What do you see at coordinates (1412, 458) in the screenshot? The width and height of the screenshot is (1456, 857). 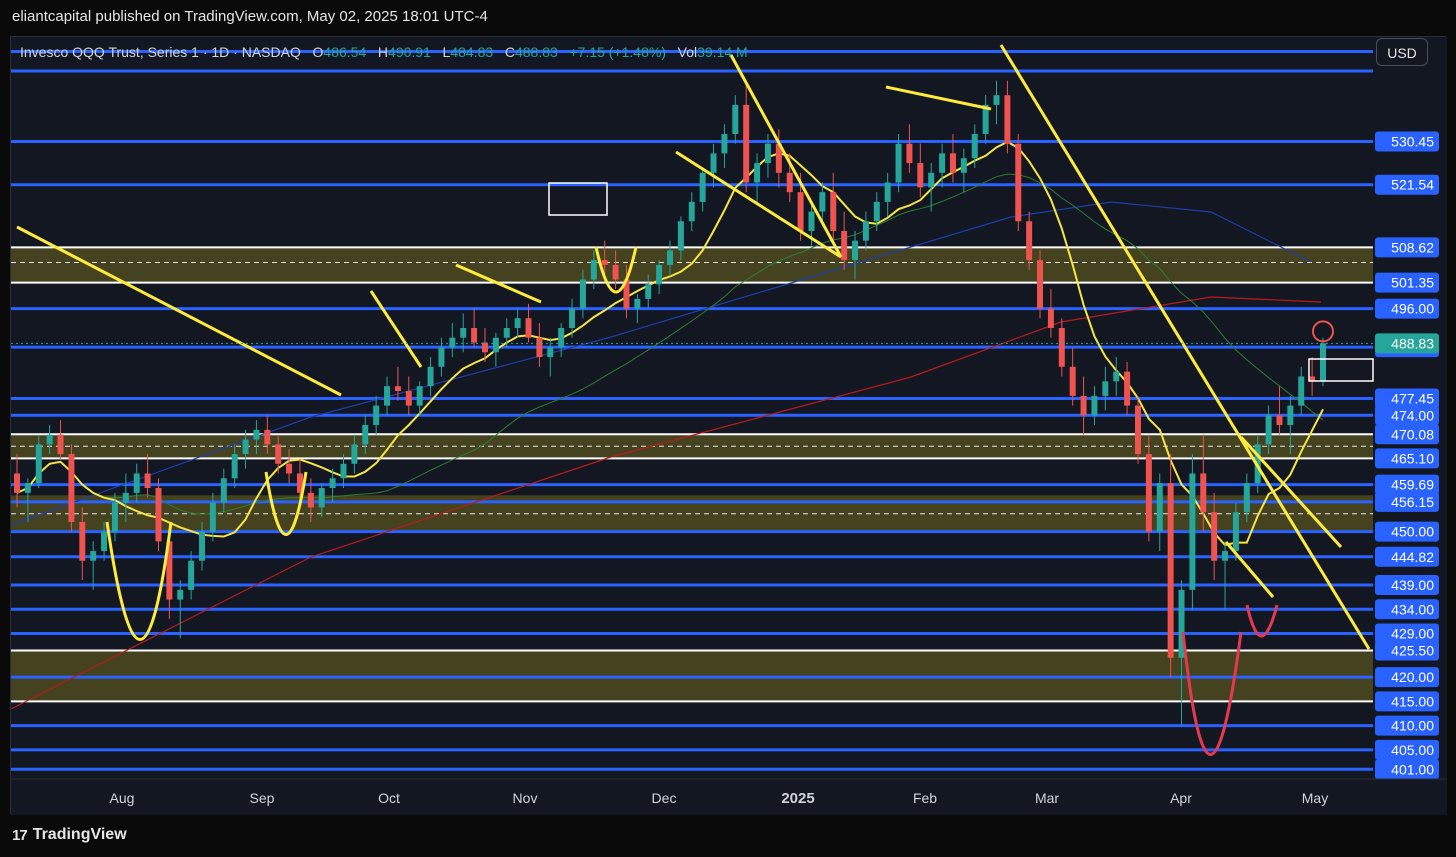 I see `price-label: 465.10` at bounding box center [1412, 458].